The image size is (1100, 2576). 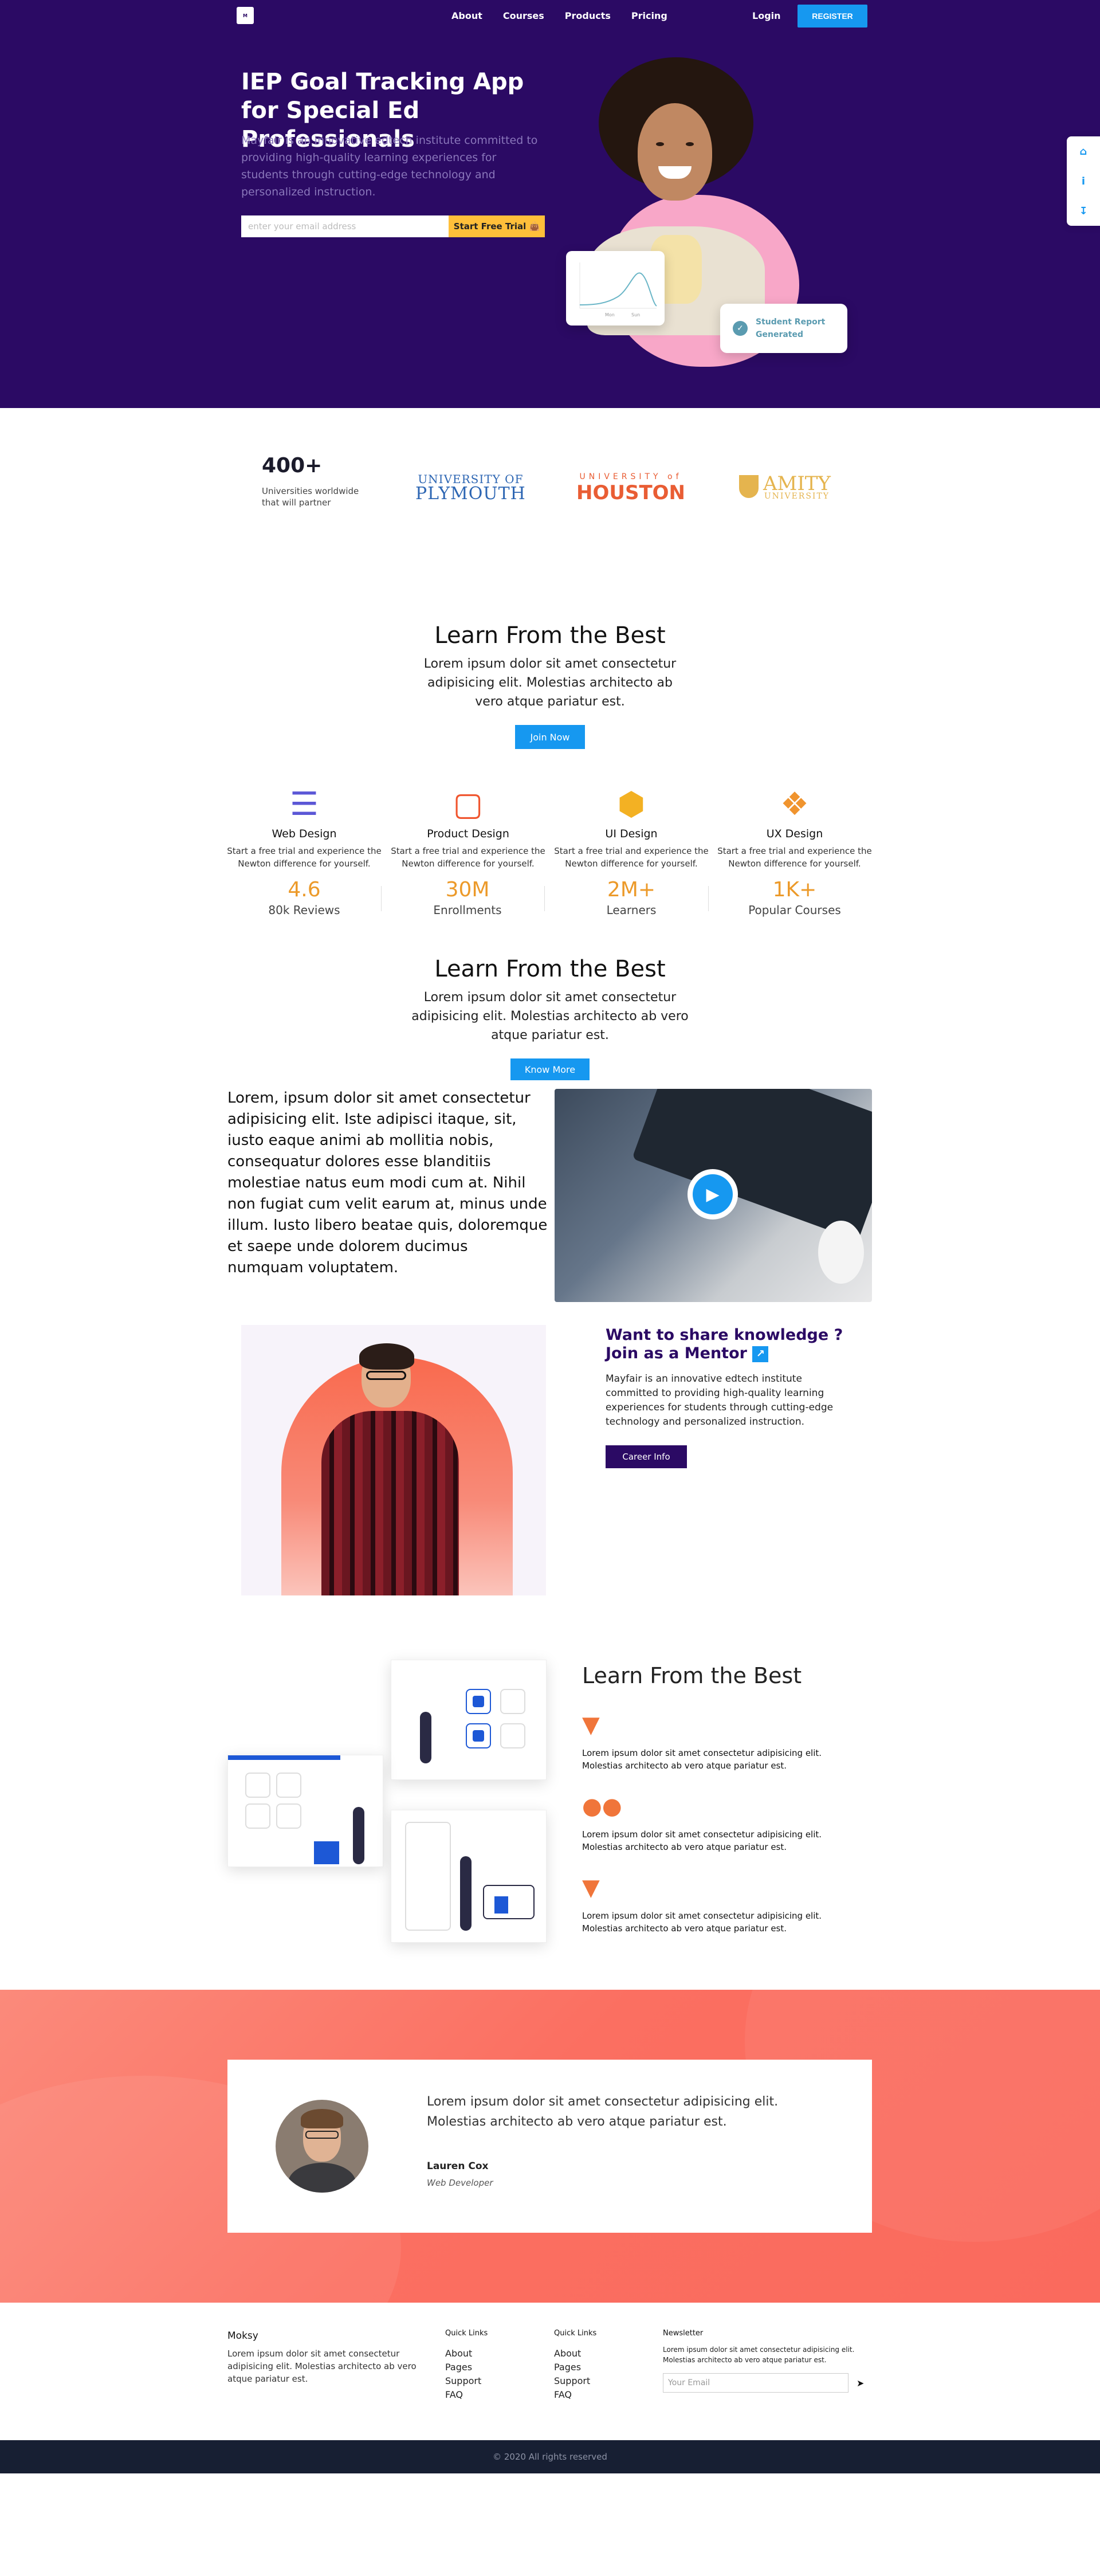 I want to click on shop-card-illustration, so click(x=469, y=1720).